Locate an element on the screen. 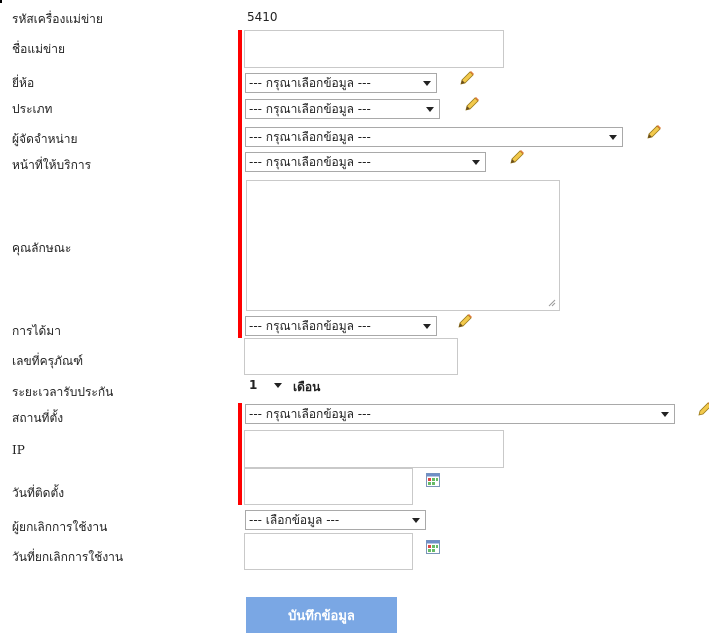 This screenshot has width=709, height=634. type-select: --- กรุณาเลือกข้อมูล --- is located at coordinates (342, 109).